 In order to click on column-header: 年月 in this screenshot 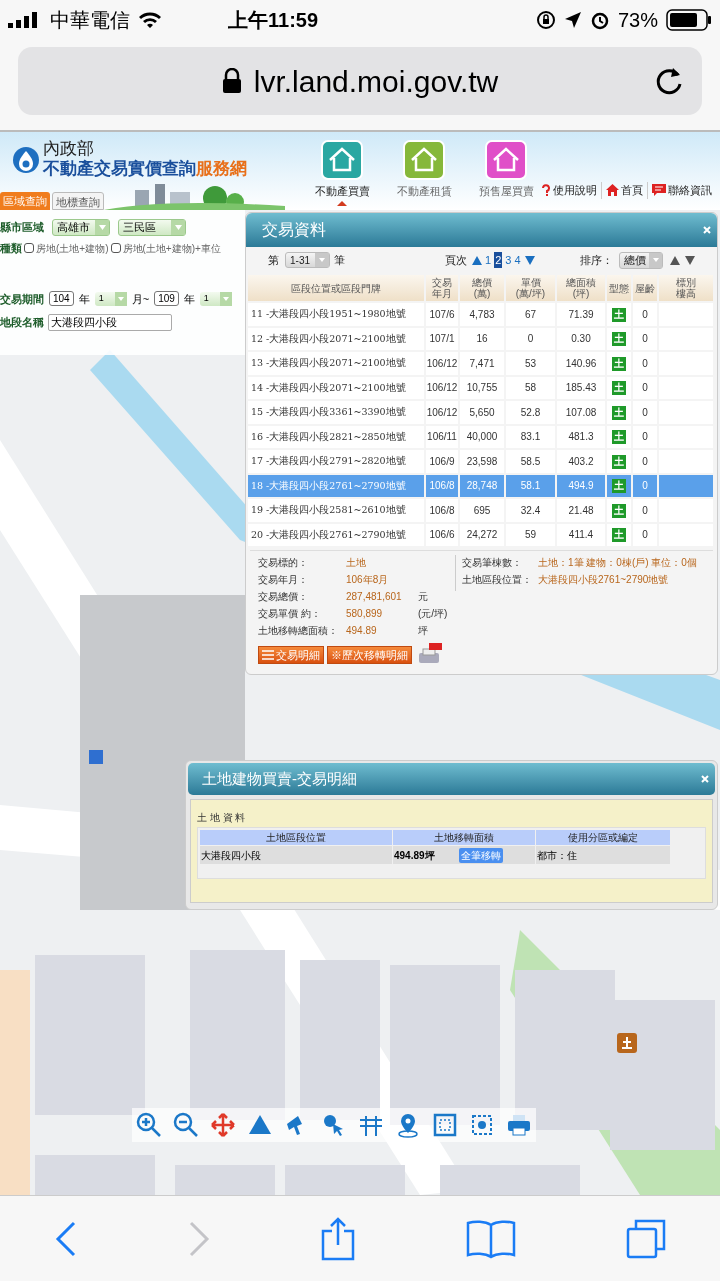, I will do `click(442, 293)`.